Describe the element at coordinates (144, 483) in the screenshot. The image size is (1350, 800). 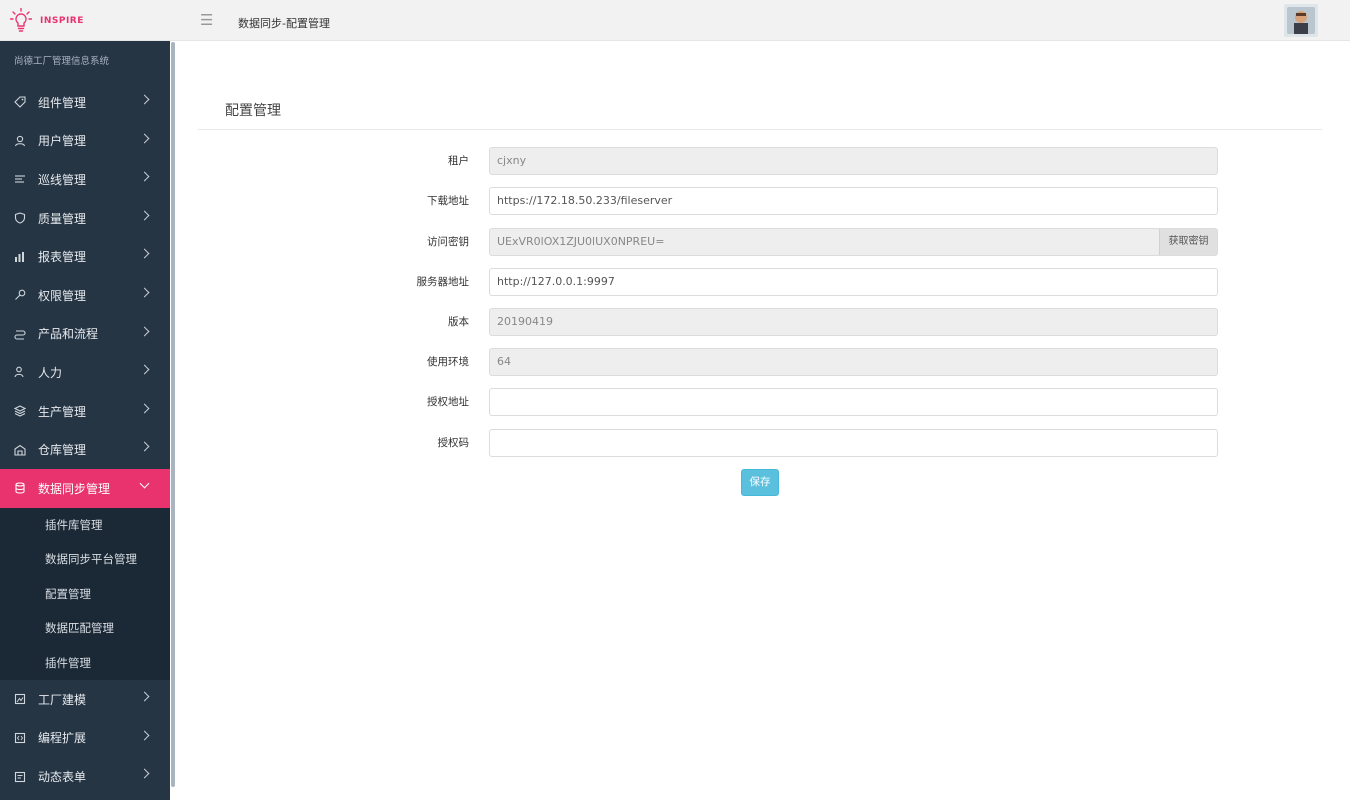
I see `chevron-down-icon` at that location.